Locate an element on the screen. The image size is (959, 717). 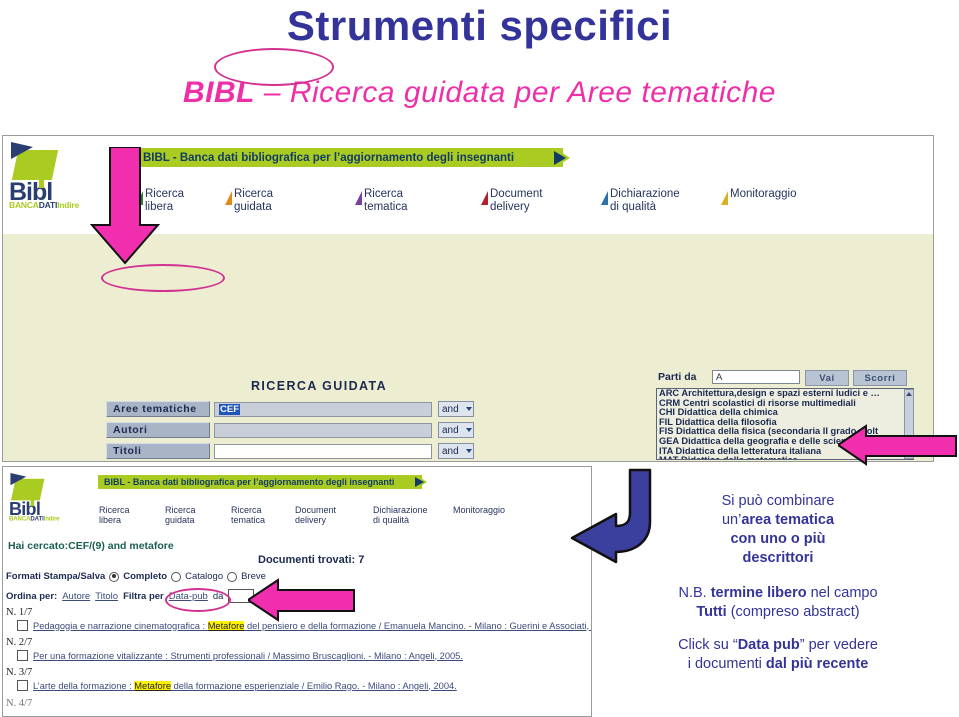
filtra-label: Filtra per is located at coordinates (143, 596).